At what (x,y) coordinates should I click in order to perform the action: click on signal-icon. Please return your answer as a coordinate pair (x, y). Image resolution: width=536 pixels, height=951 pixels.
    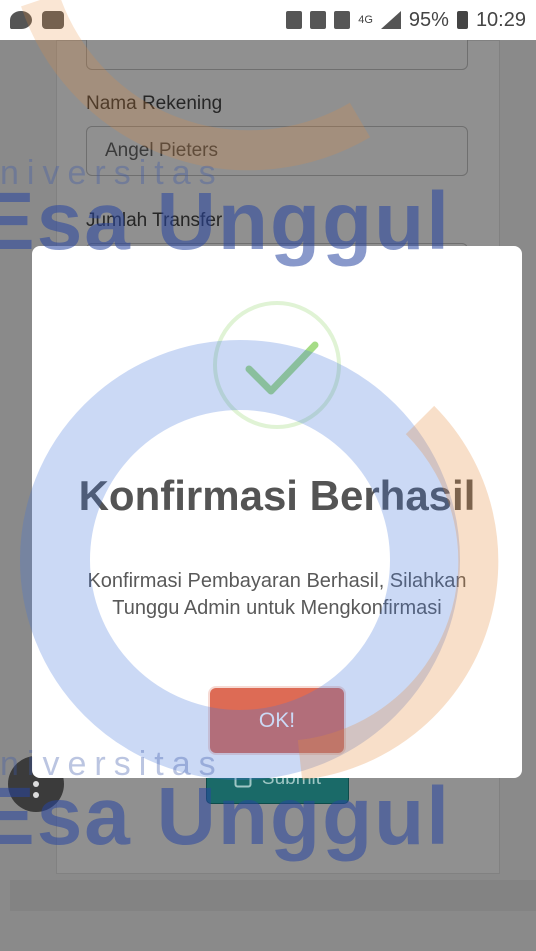
    Looking at the image, I should click on (342, 20).